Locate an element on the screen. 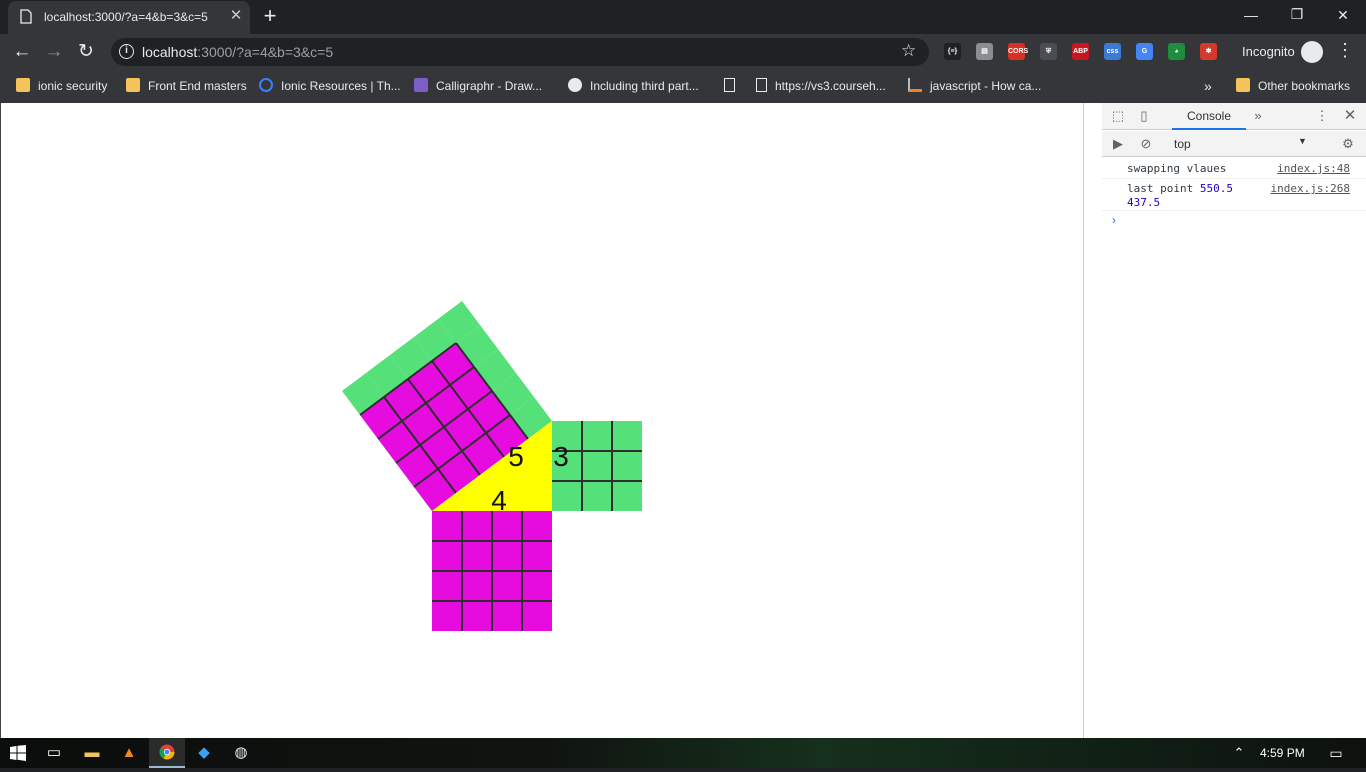 Image resolution: width=1366 pixels, height=772 pixels. forward-button: → is located at coordinates (54, 52).